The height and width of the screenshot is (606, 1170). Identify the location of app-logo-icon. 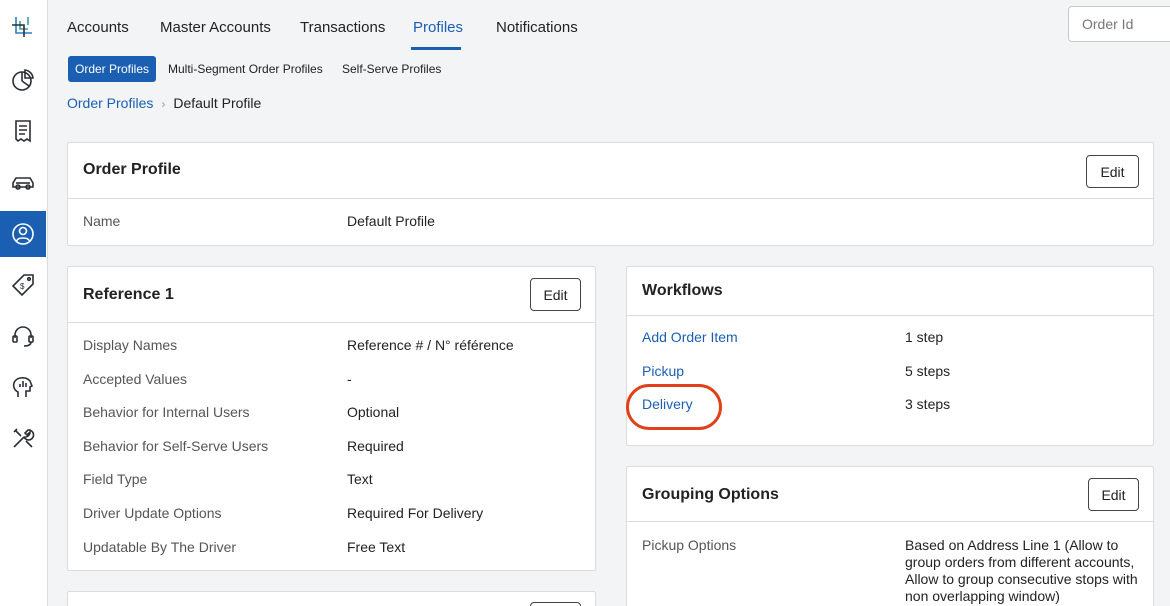
(22, 27).